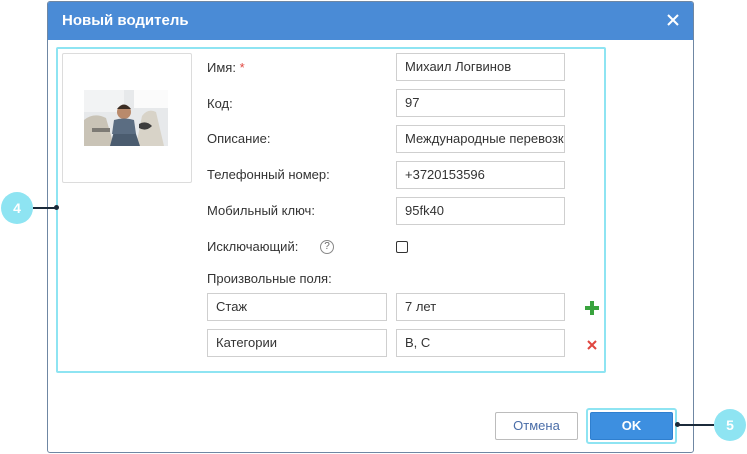 Image resolution: width=747 pixels, height=454 pixels. I want to click on code-field: 97, so click(480, 103).